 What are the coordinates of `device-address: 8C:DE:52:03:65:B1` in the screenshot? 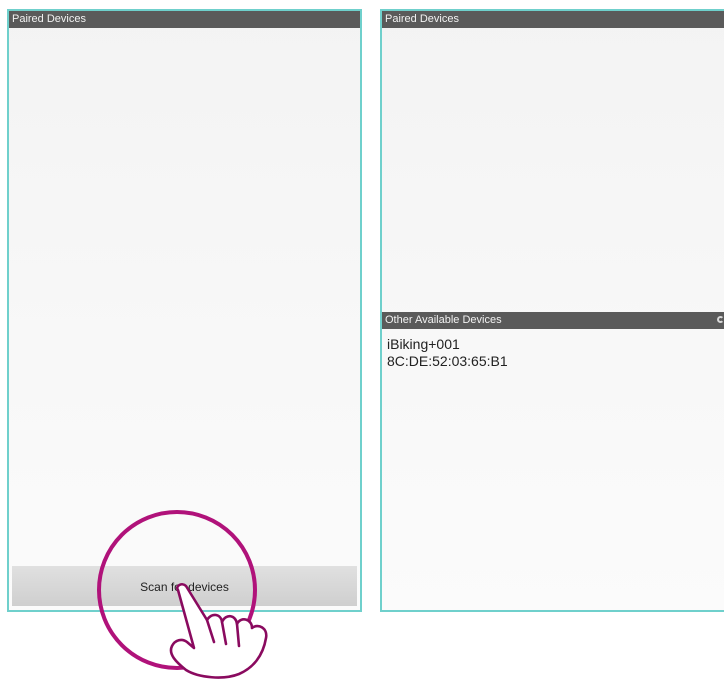 It's located at (447, 361).